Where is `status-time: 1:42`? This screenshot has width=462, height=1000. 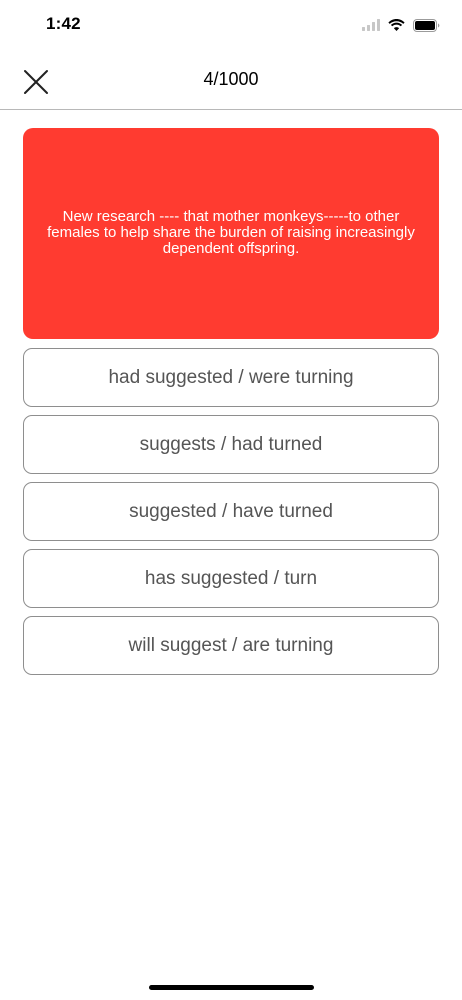
status-time: 1:42 is located at coordinates (63, 23).